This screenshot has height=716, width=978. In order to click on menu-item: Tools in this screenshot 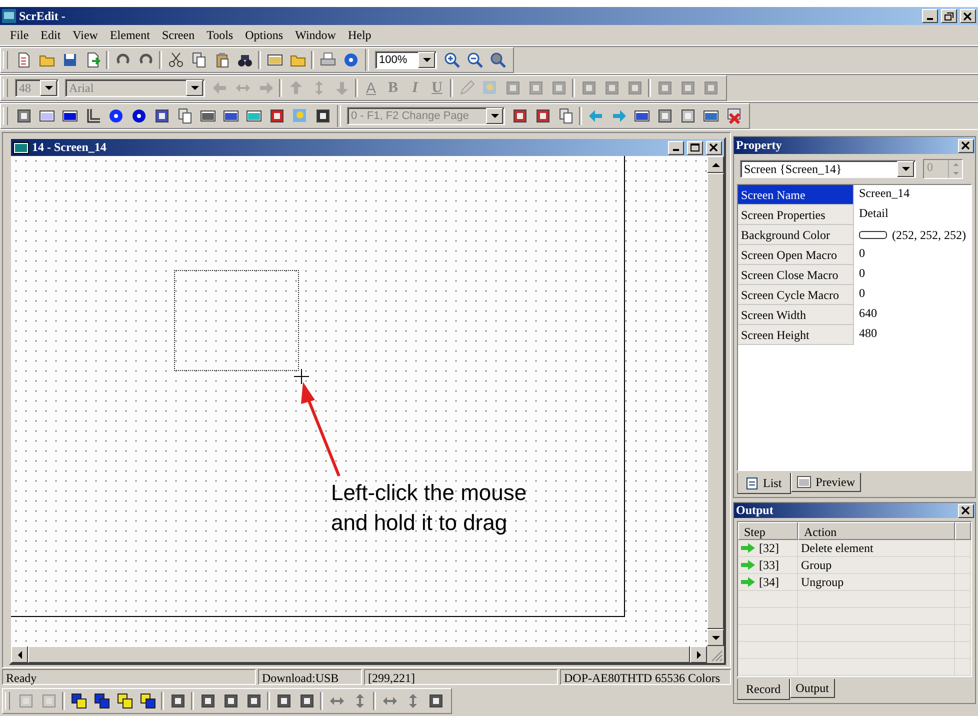, I will do `click(220, 35)`.